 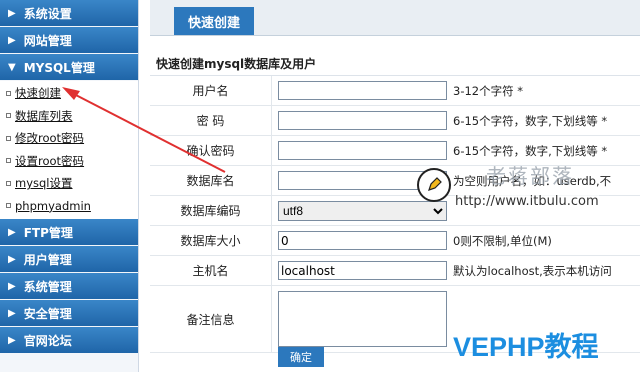 I want to click on sidebar-section-label: 安全管理, so click(x=47, y=313).